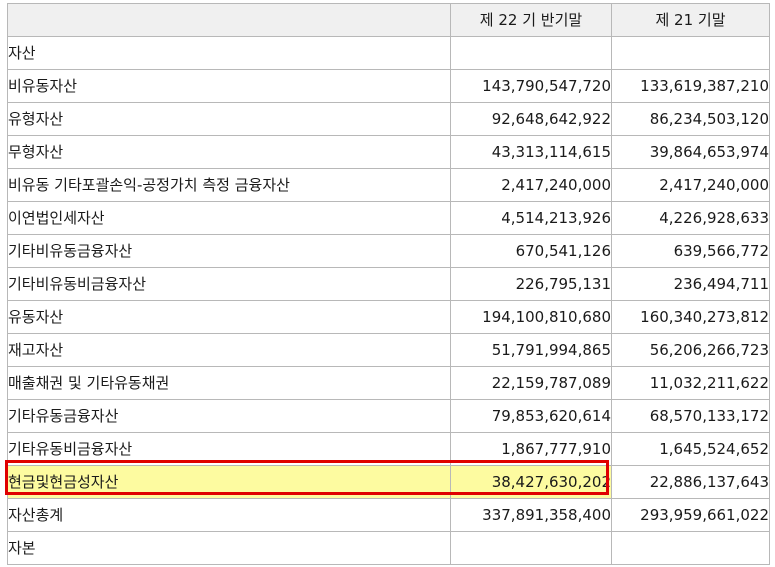  Describe the element at coordinates (229, 548) in the screenshot. I see `row-label: 자본` at that location.